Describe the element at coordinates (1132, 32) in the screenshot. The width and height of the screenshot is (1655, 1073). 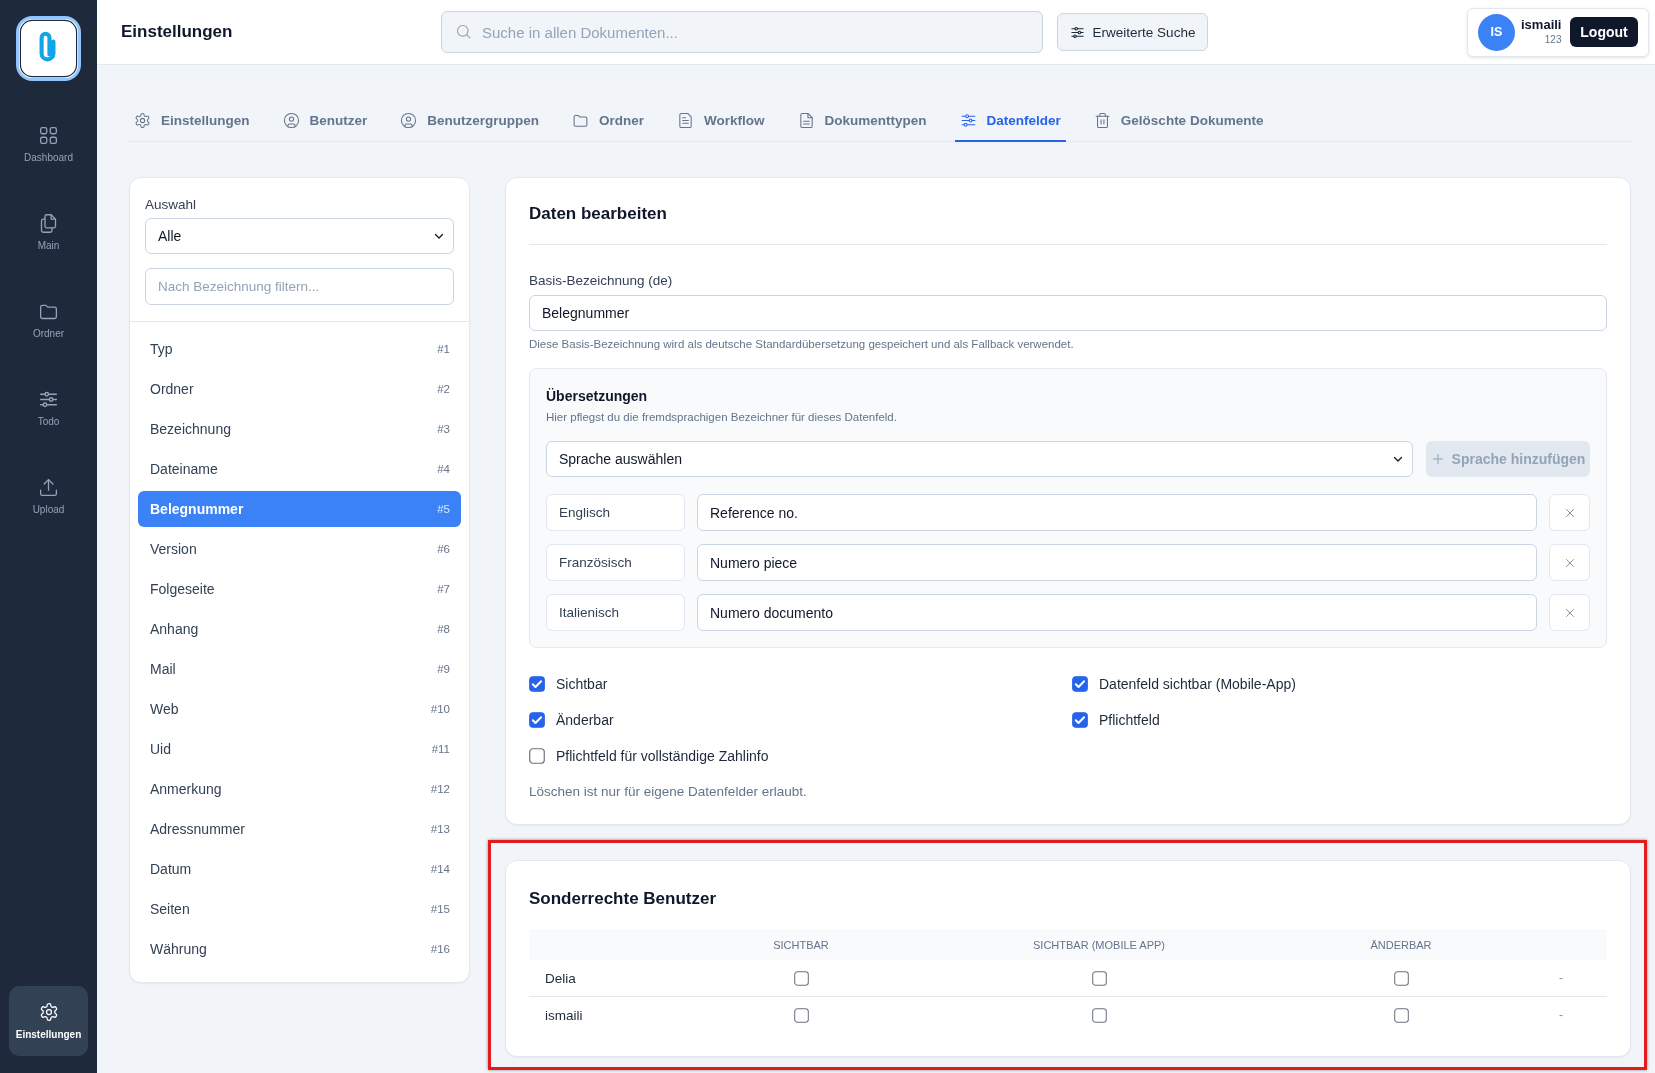
I see `advanced-search-button: Erweiterte Suche` at that location.